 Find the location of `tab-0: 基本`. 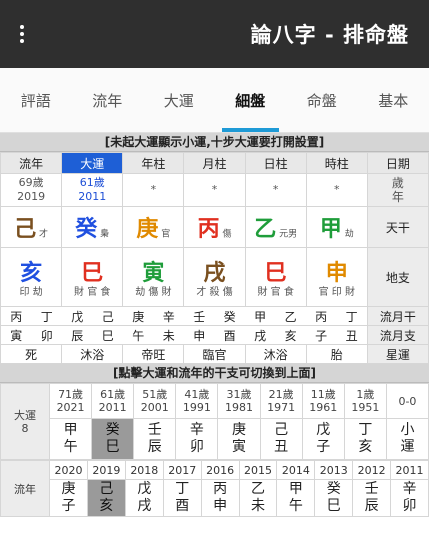

tab-0: 基本 is located at coordinates (393, 100).